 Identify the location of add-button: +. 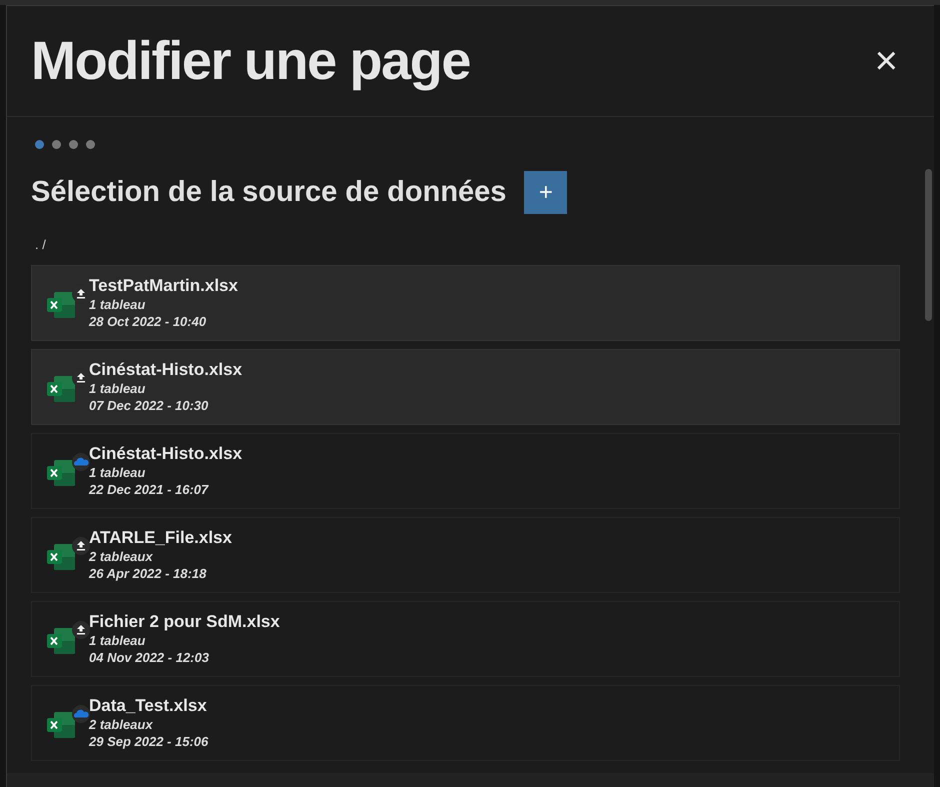
(546, 192).